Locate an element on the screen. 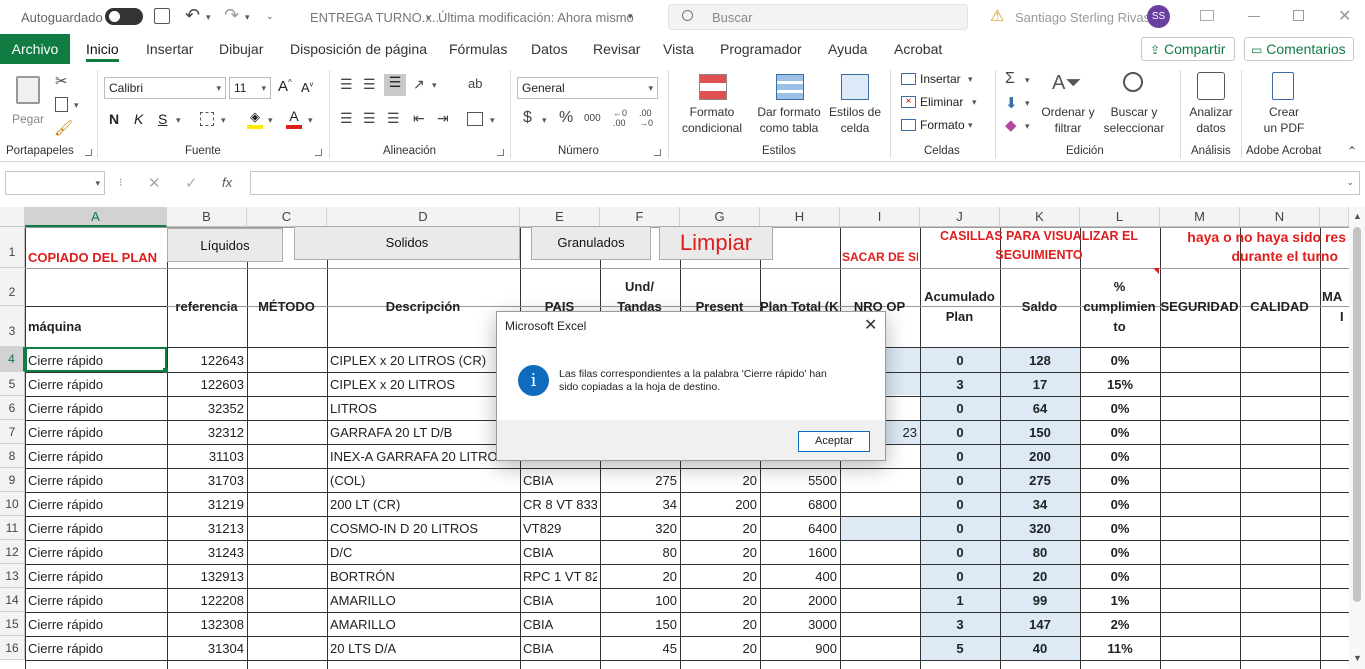  table-cell: AMARILLO is located at coordinates (423, 624).